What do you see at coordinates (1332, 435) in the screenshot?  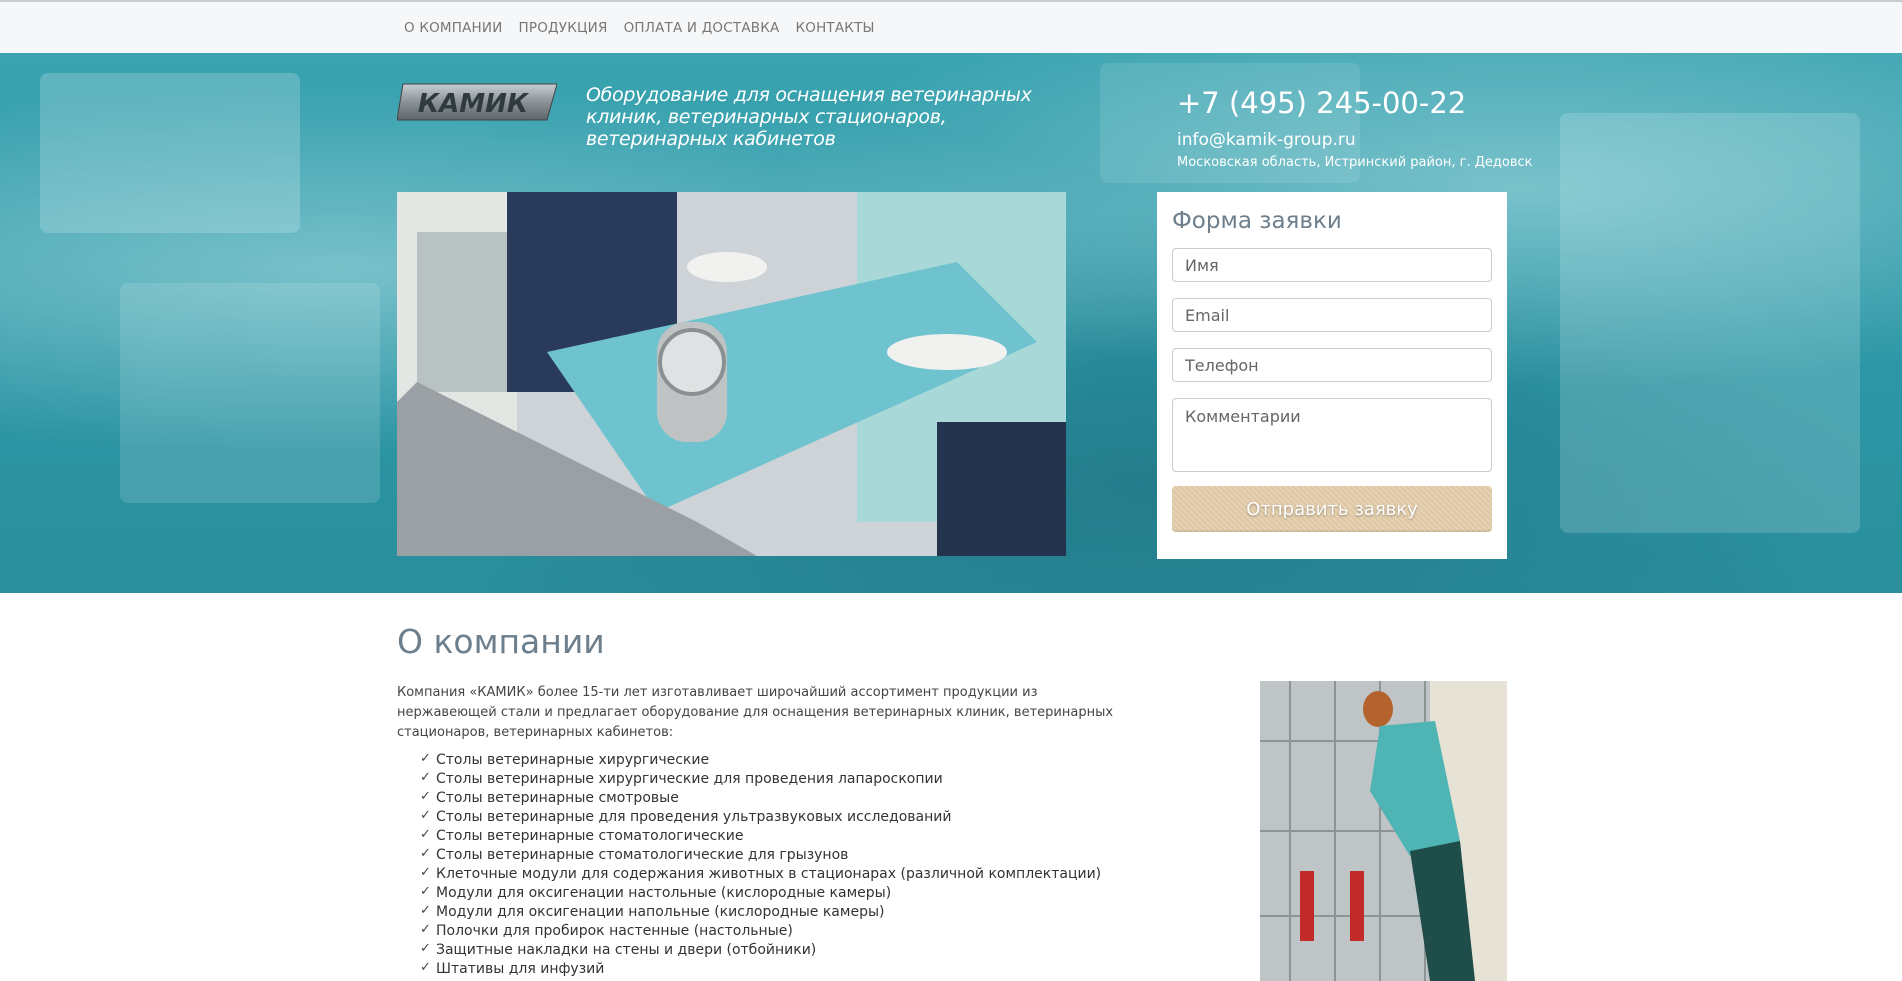 I see `comment-textarea` at bounding box center [1332, 435].